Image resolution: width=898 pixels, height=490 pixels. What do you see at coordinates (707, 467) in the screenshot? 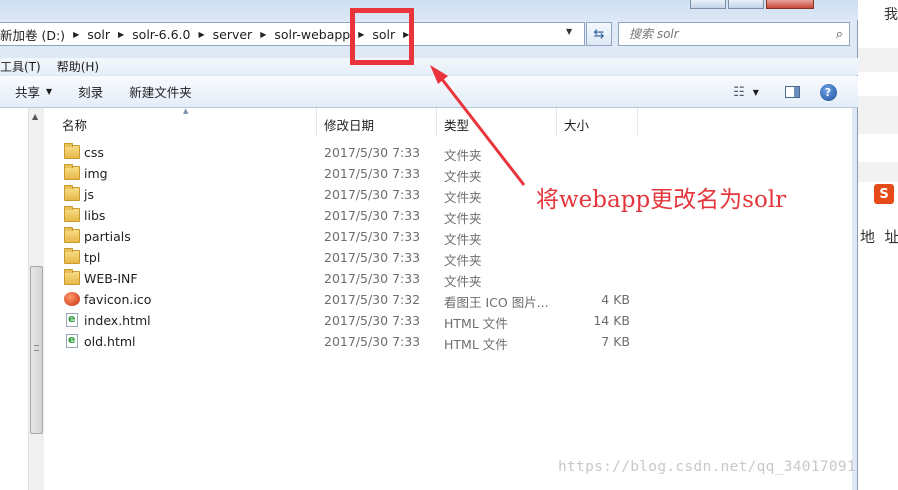
I see `watermark: https://blog.csdn.net/qq_34017091` at bounding box center [707, 467].